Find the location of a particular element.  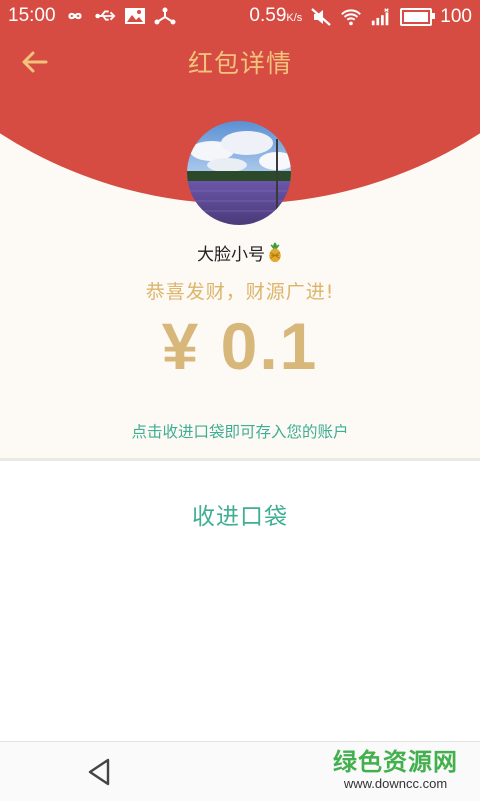

avatar is located at coordinates (239, 173).